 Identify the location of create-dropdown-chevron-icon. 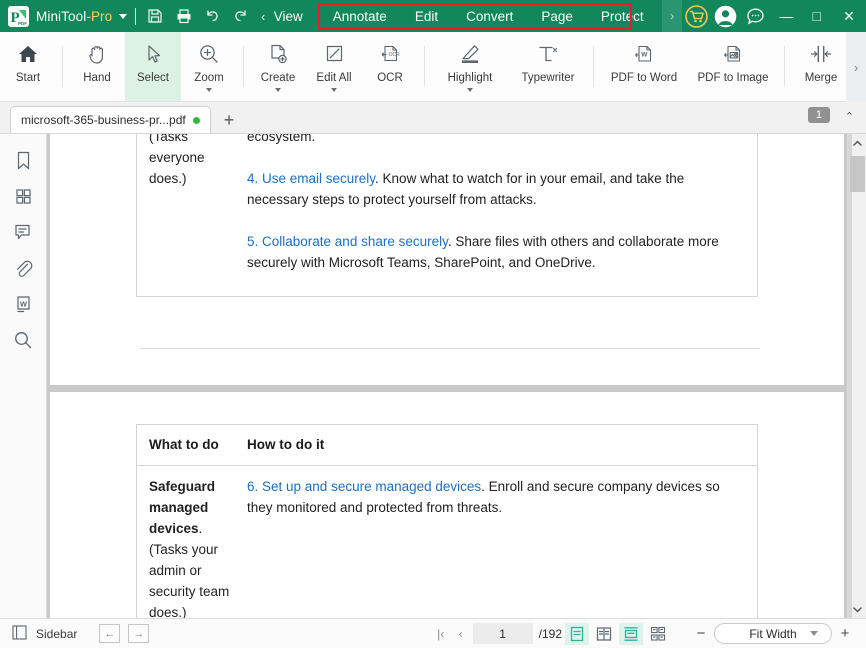
(278, 90).